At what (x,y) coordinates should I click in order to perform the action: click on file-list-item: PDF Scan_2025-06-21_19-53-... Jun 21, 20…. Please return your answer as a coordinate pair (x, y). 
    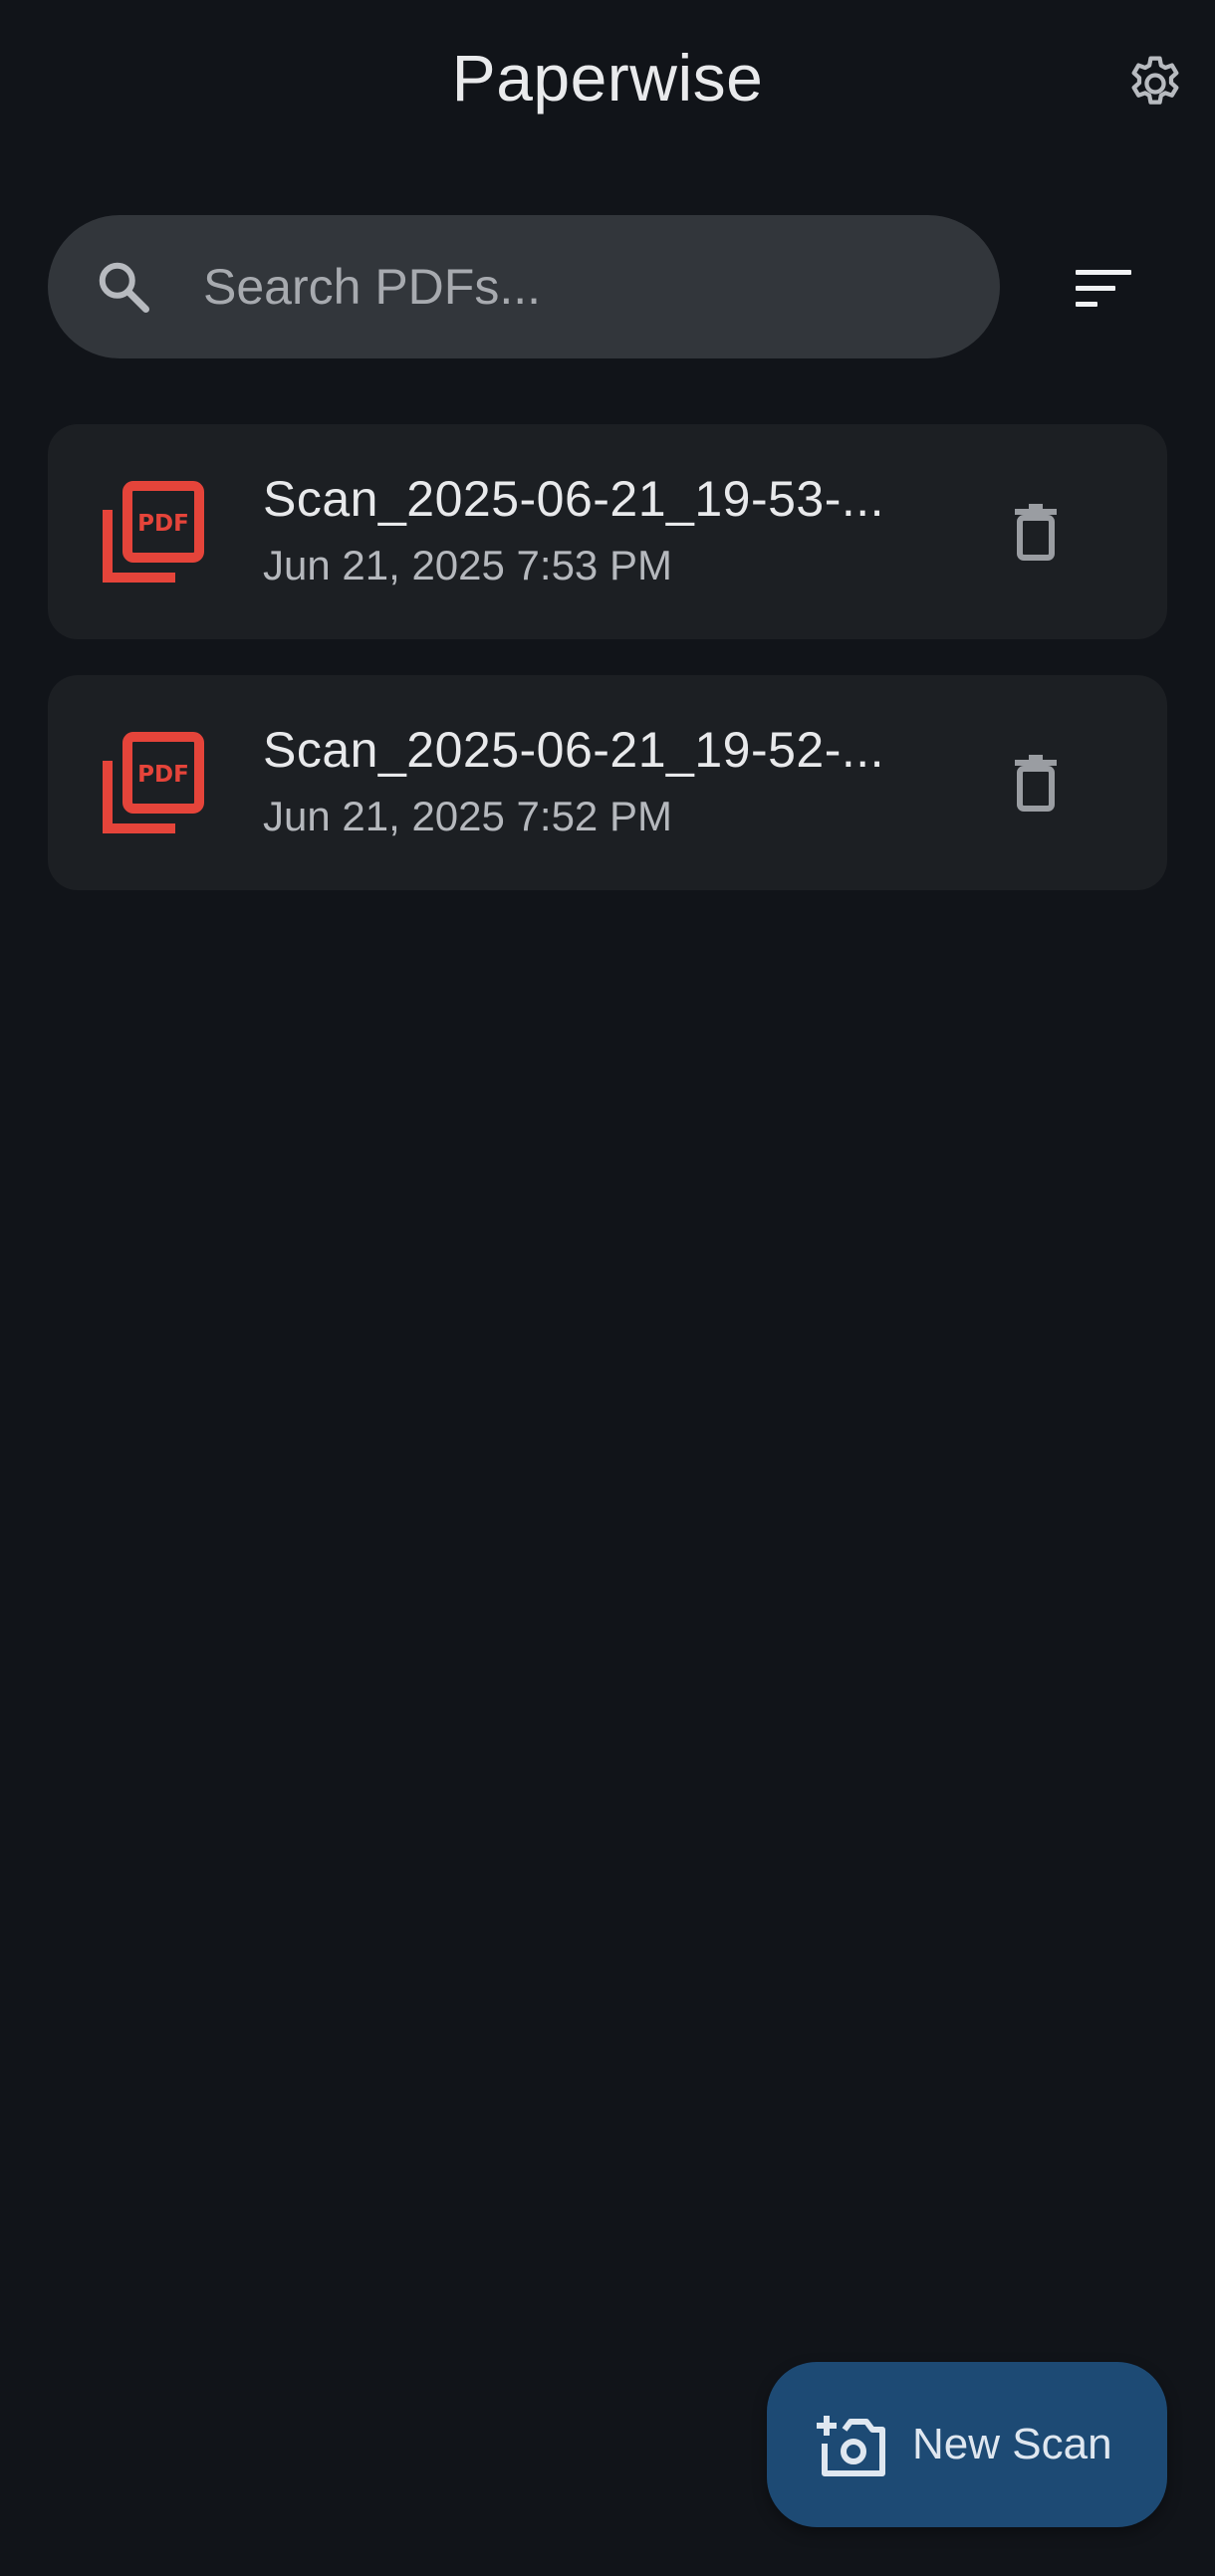
    Looking at the image, I should click on (607, 531).